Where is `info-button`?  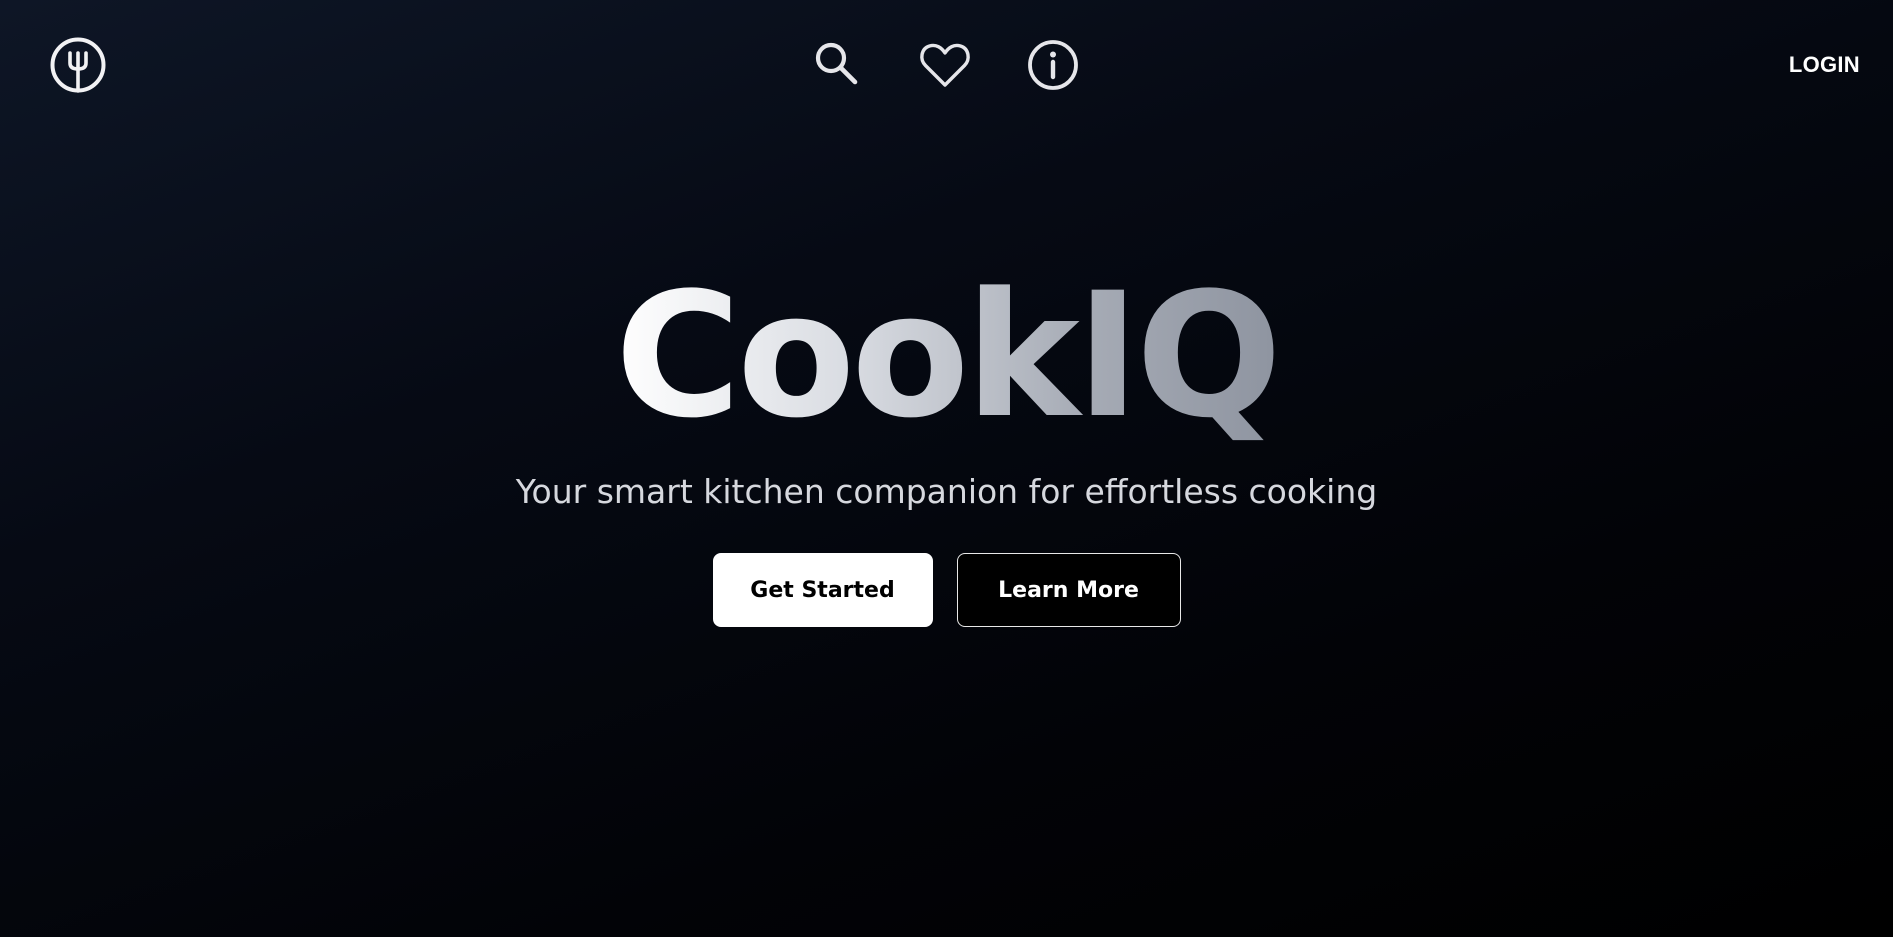
info-button is located at coordinates (1053, 65).